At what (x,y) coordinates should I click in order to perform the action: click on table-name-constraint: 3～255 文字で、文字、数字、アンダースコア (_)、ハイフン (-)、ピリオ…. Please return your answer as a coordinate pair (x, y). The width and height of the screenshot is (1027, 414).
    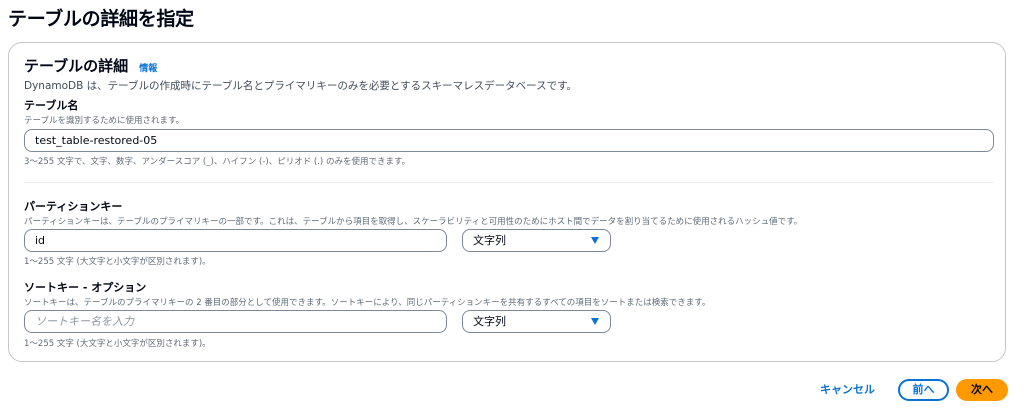
    Looking at the image, I should click on (217, 162).